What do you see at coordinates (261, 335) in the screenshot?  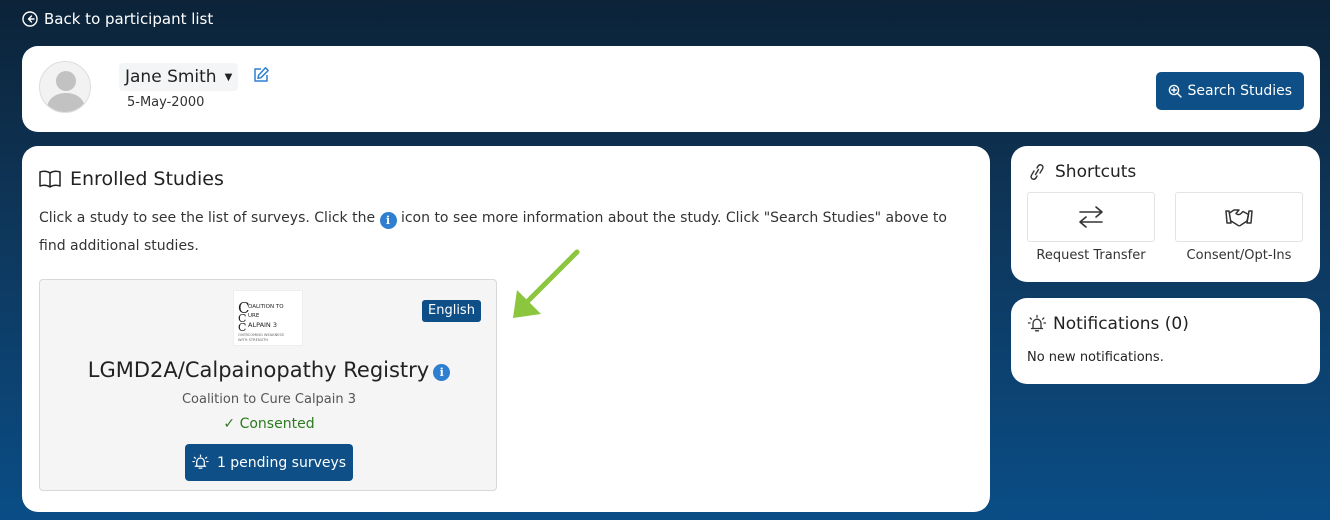 I see `svg-text: OVERCOMING WEAKNESS` at bounding box center [261, 335].